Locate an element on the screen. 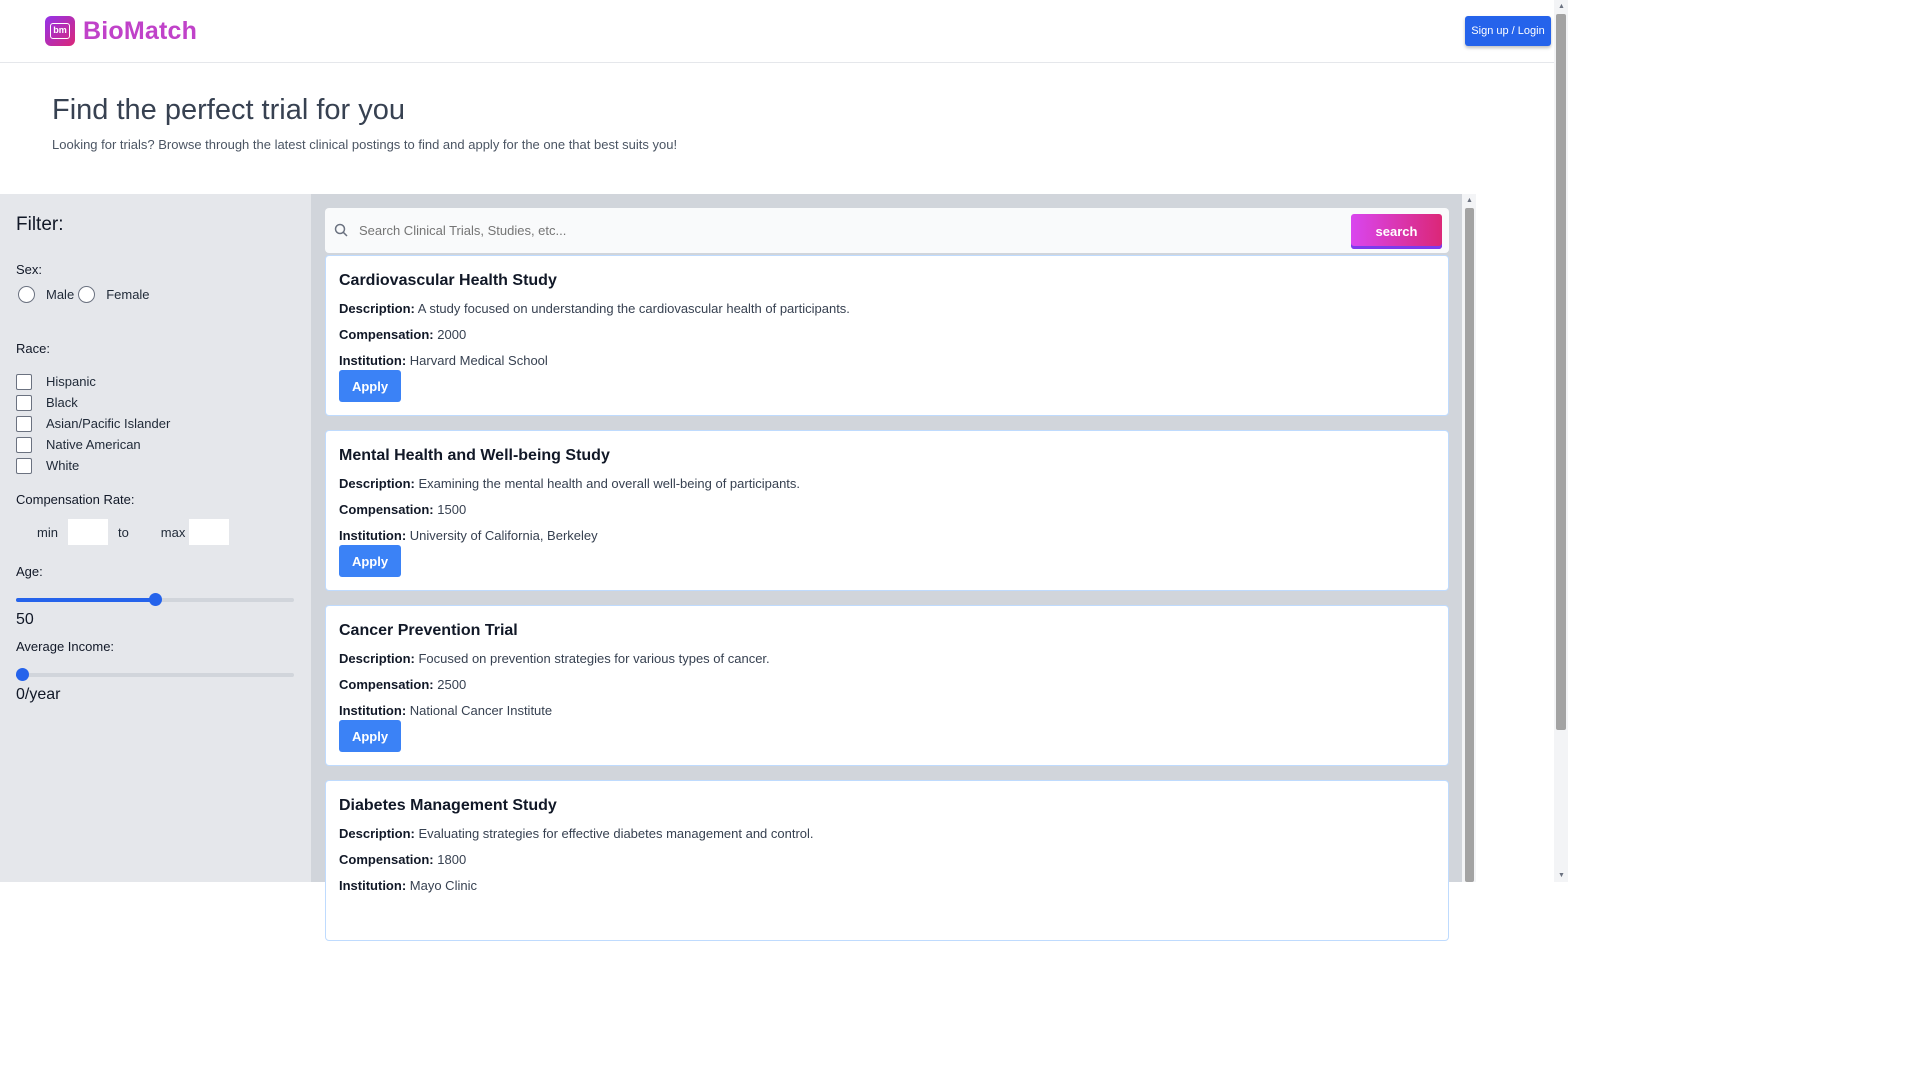  race-option-label: Native American is located at coordinates (93, 444).